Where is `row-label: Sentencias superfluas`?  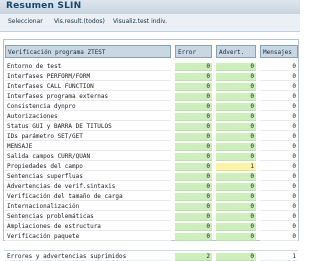
row-label: Sentencias superfluas is located at coordinates (88, 177).